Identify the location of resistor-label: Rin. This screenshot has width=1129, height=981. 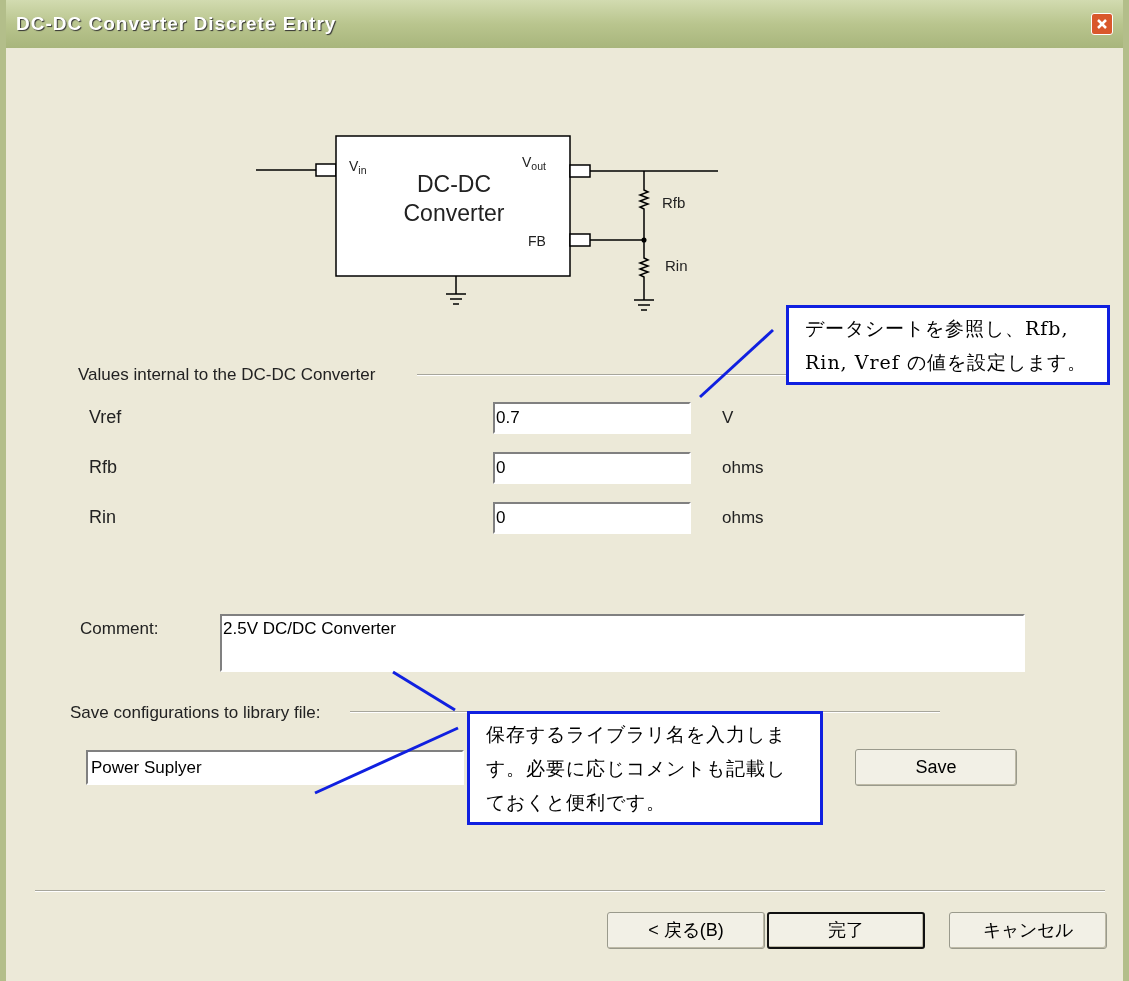
(676, 266).